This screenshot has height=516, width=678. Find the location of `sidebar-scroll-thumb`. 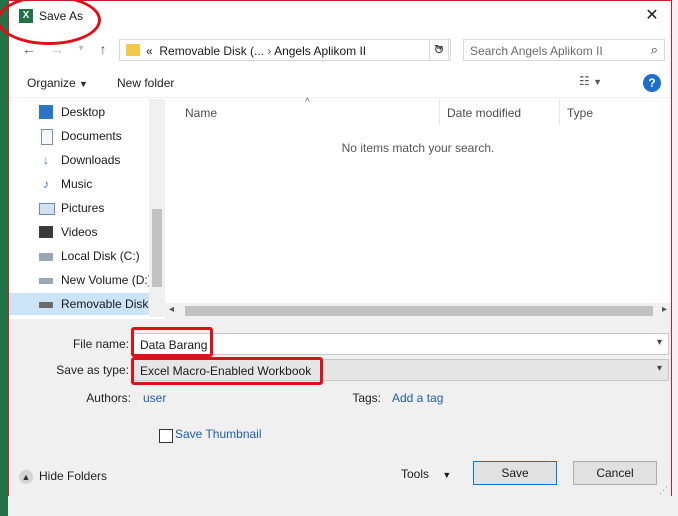

sidebar-scroll-thumb is located at coordinates (157, 248).